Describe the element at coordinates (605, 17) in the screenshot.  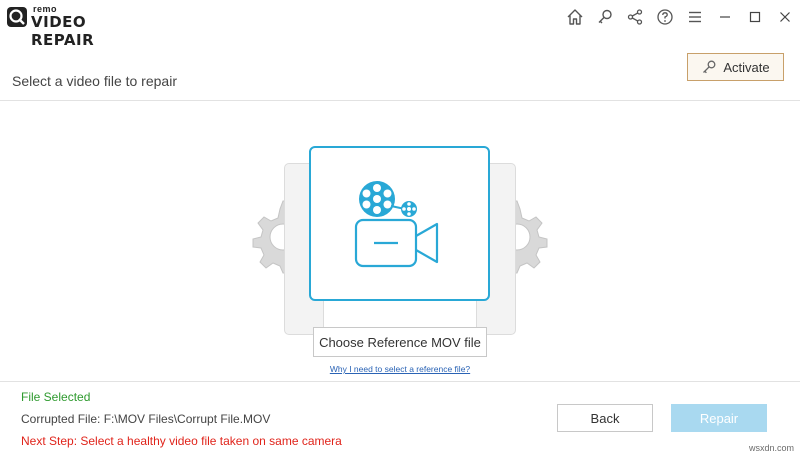
I see `search-key-icon` at that location.